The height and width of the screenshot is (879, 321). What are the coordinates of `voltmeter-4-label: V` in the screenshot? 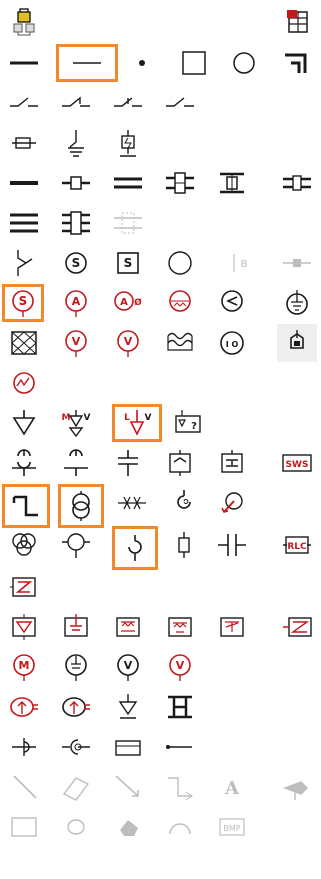 It's located at (180, 665).